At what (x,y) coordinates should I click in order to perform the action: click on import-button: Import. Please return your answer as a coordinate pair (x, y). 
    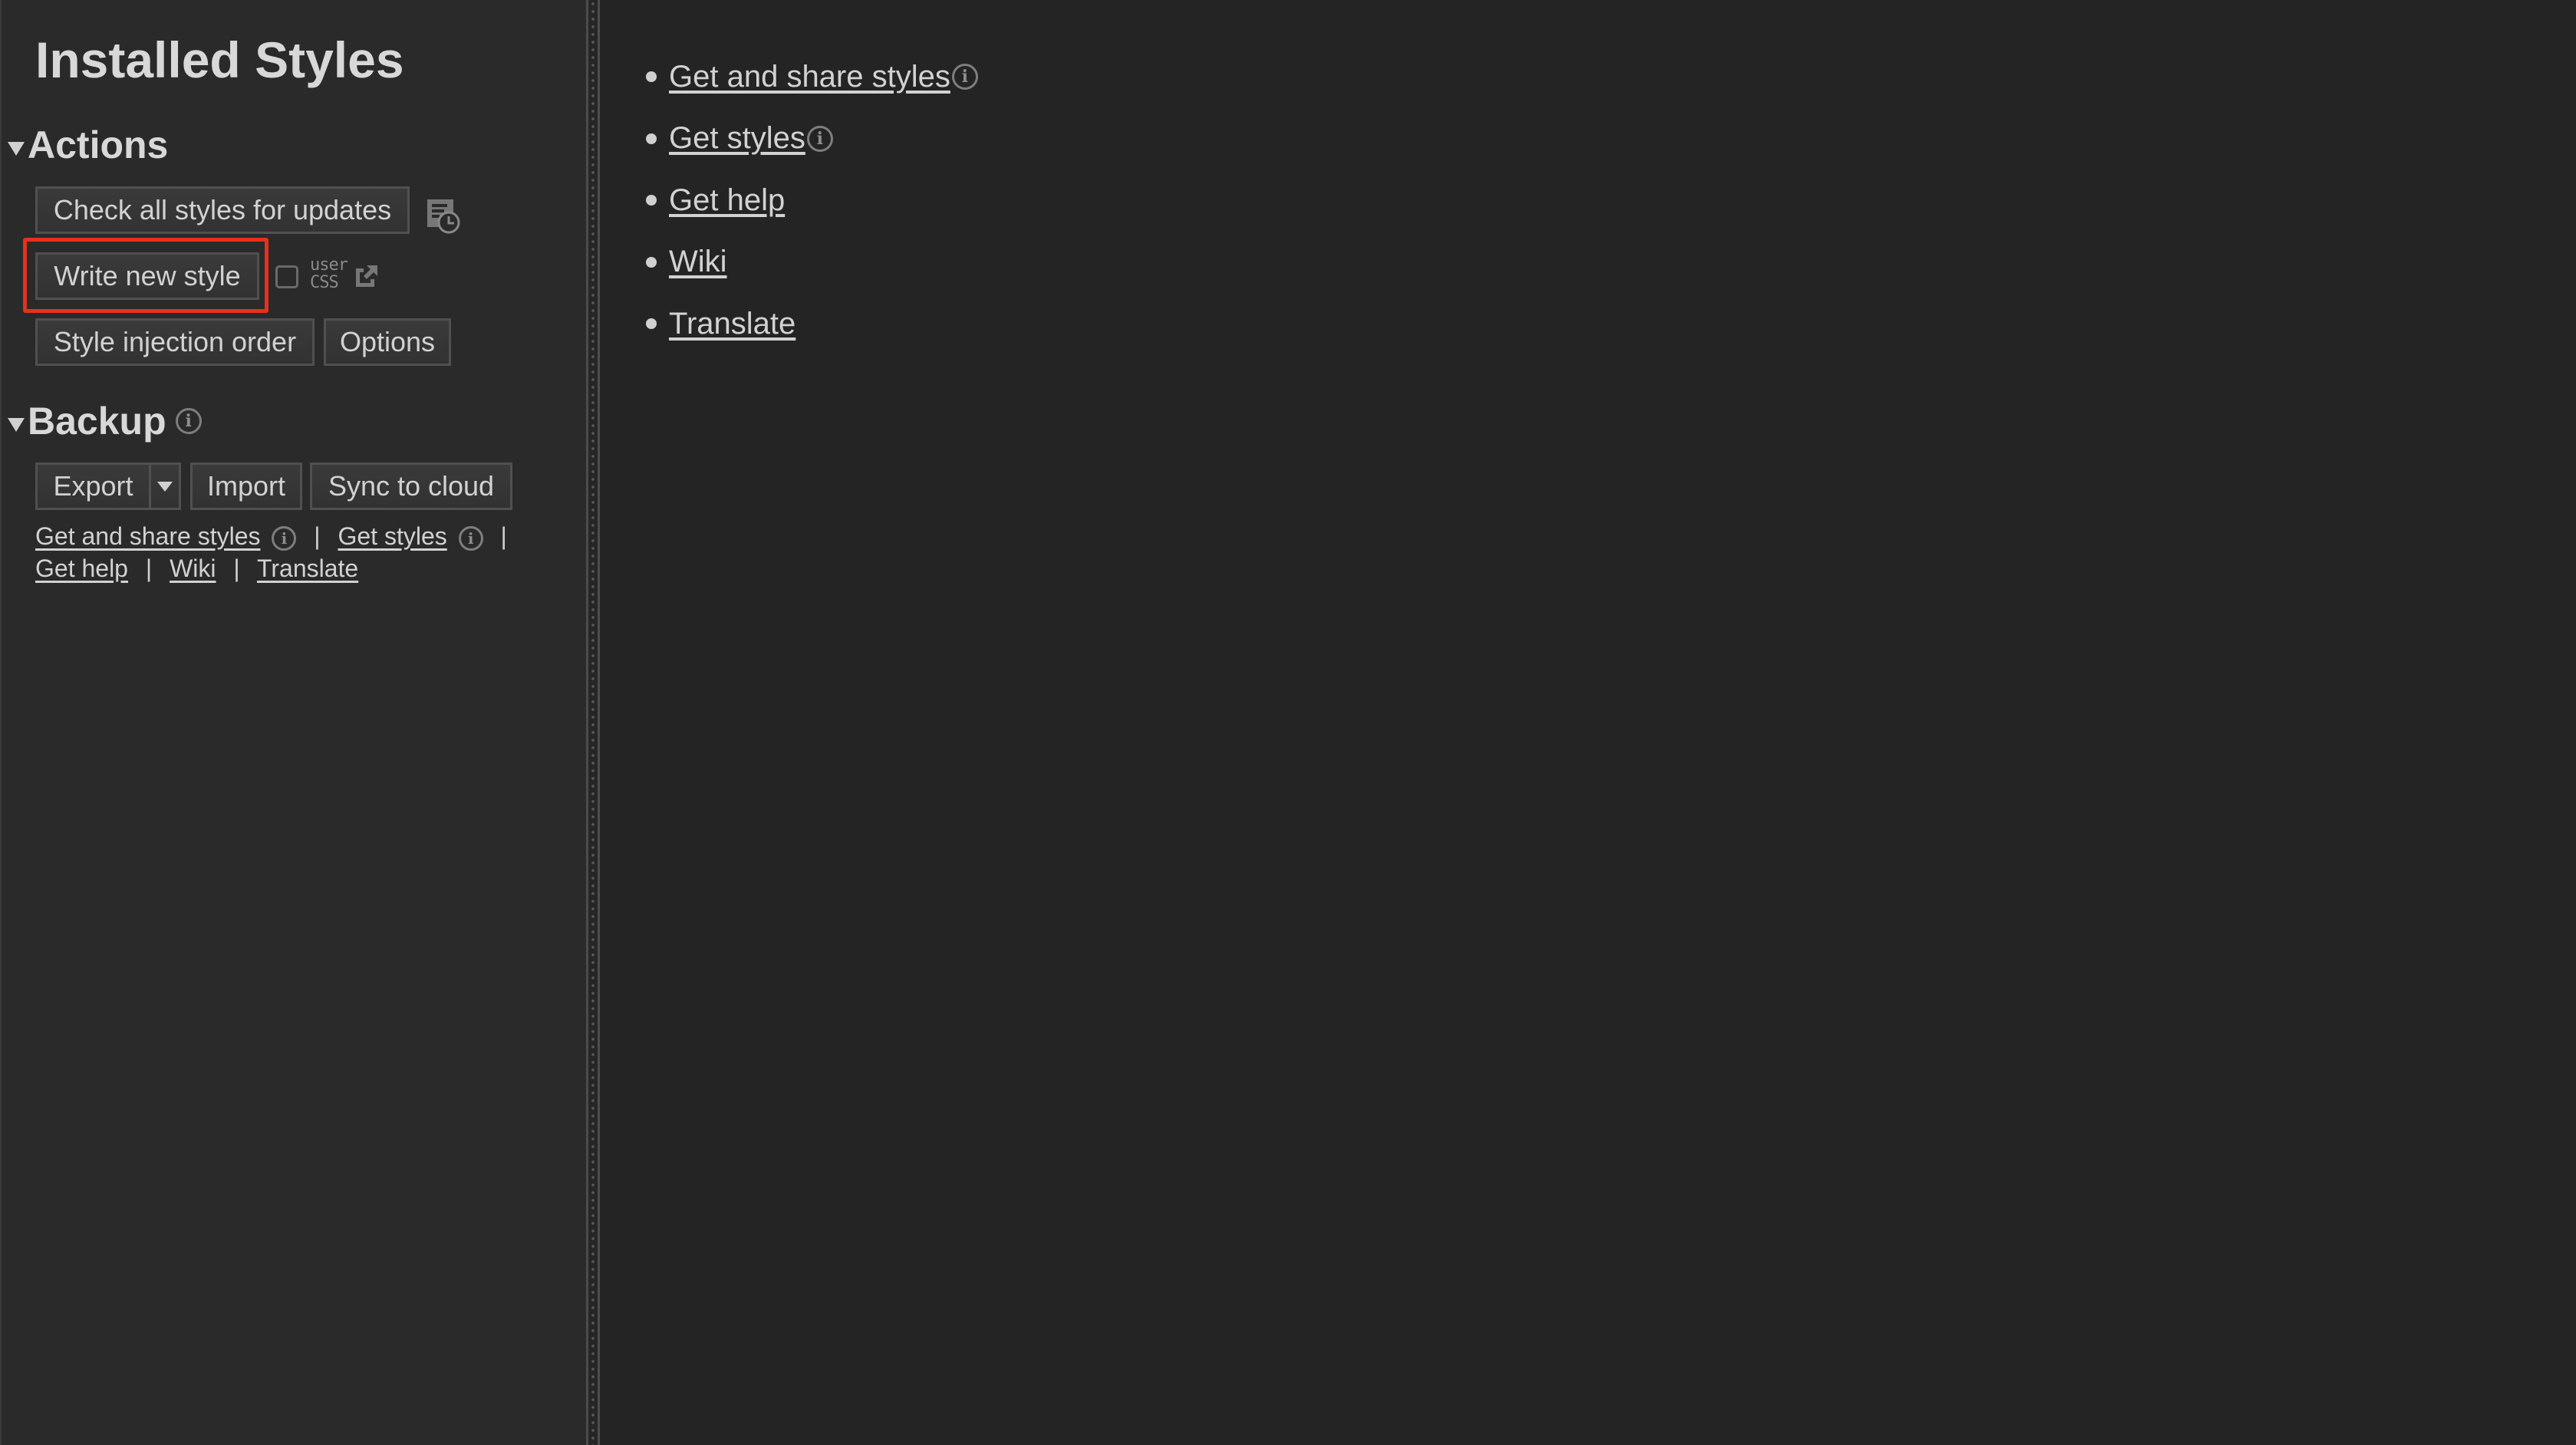
    Looking at the image, I should click on (246, 486).